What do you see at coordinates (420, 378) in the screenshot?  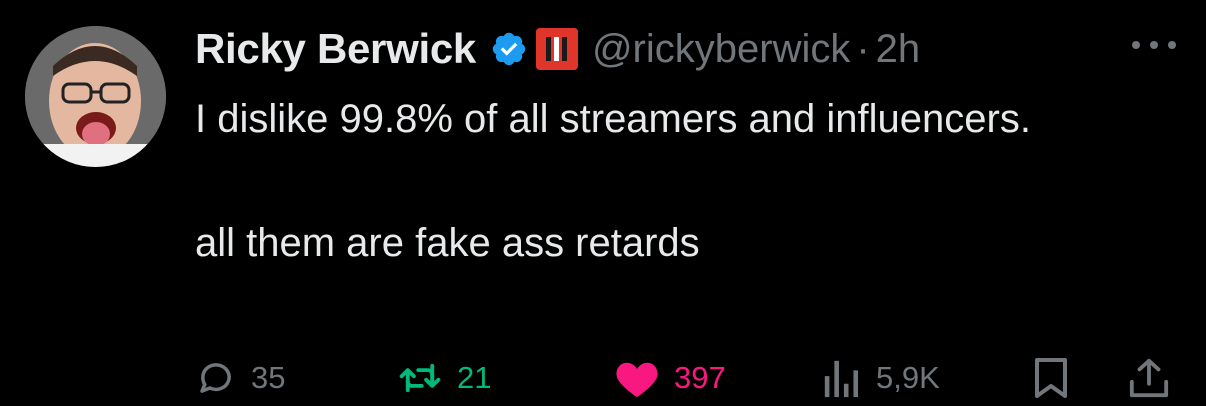 I see `retweet-icon` at bounding box center [420, 378].